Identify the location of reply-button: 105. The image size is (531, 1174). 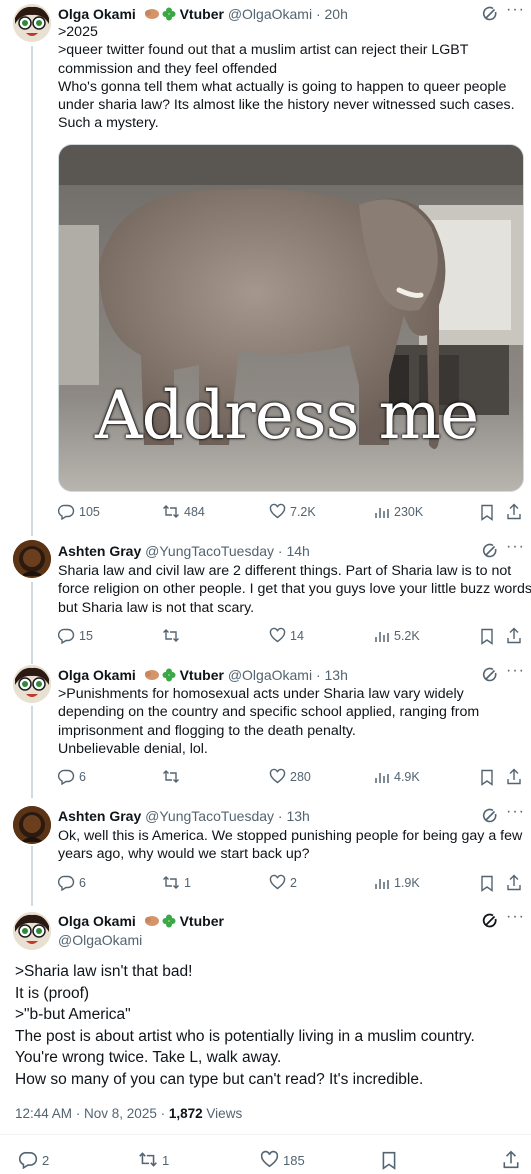
(78, 512).